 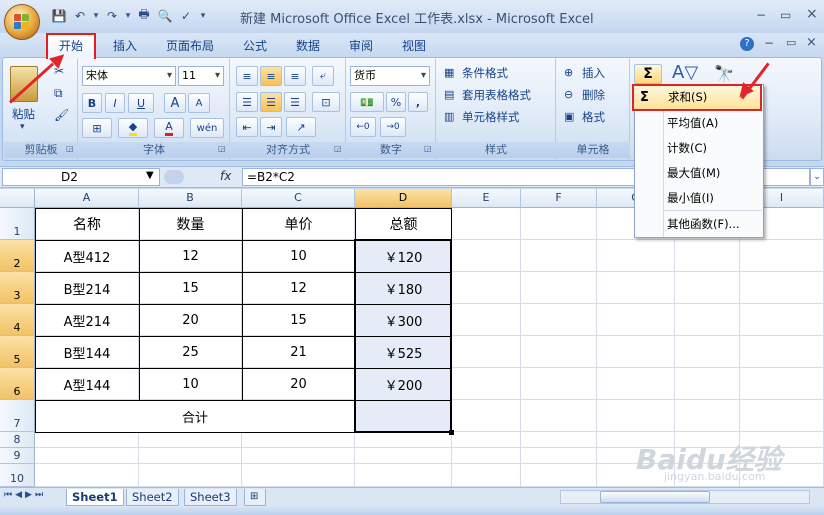 I want to click on redo-dropdown-icon: ▾, so click(x=128, y=15).